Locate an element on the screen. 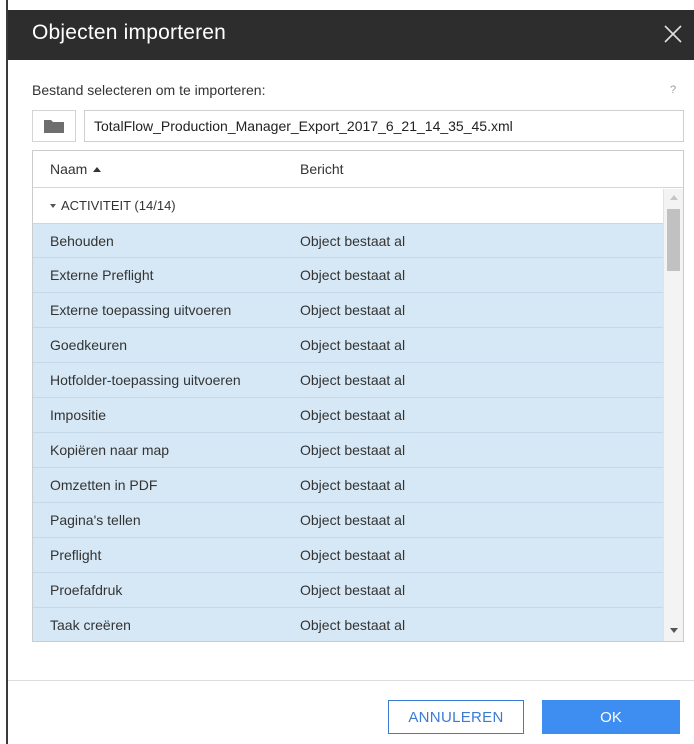 The height and width of the screenshot is (744, 694). close-icon is located at coordinates (673, 34).